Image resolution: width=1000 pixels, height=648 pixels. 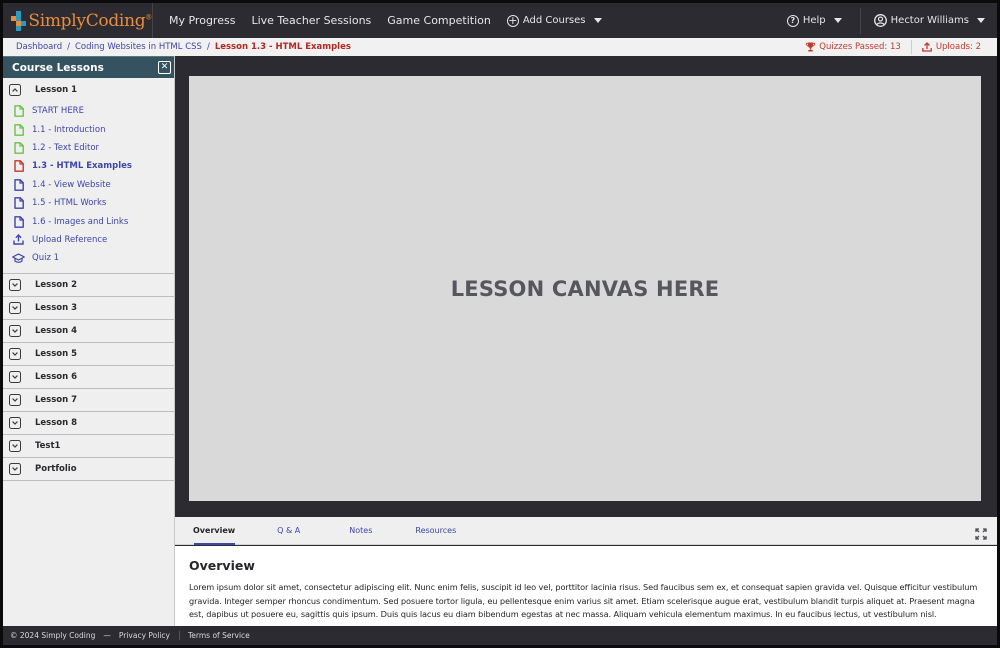 I want to click on lesson-label: Lesson 6, so click(x=56, y=376).